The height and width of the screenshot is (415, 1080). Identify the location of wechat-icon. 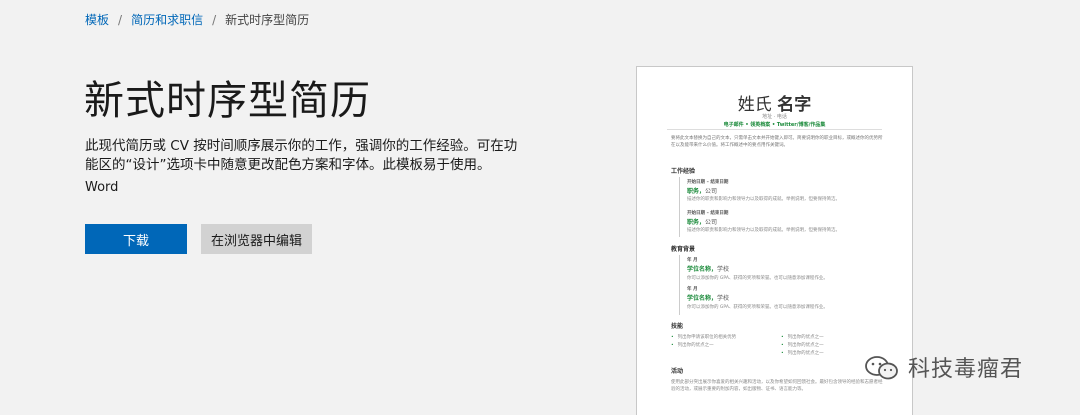
(882, 368).